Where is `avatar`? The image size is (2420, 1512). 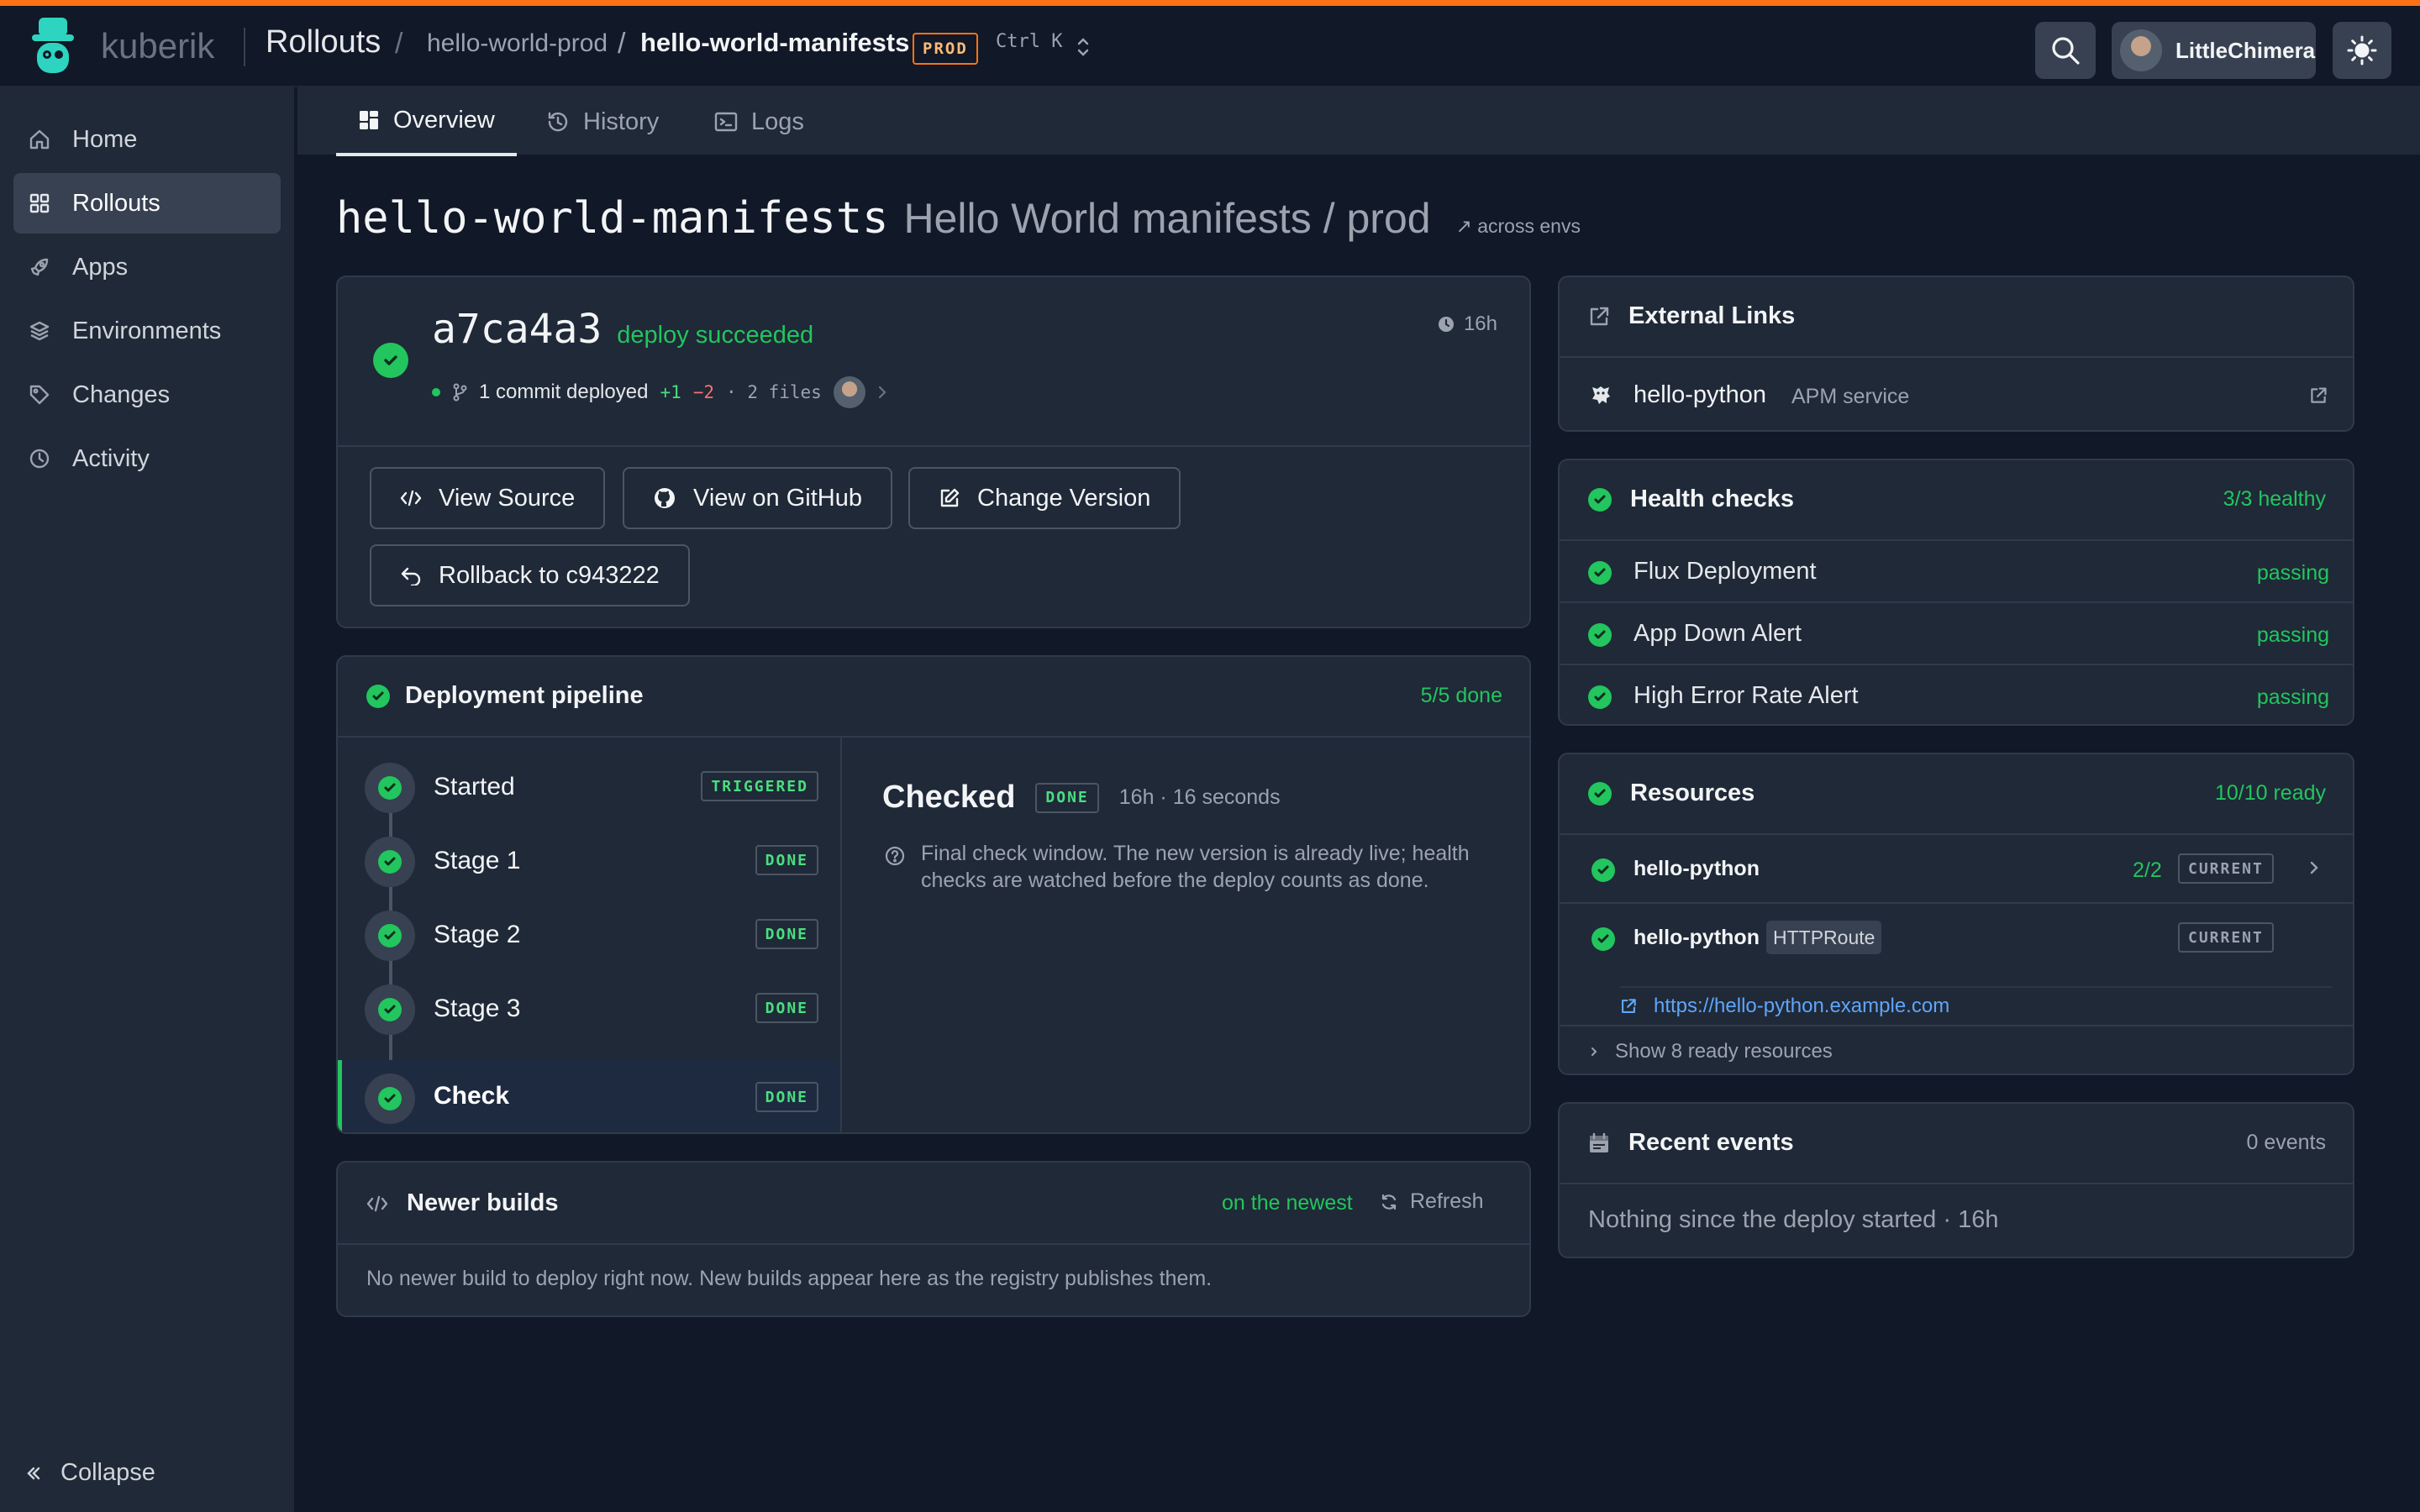
avatar is located at coordinates (2141, 50).